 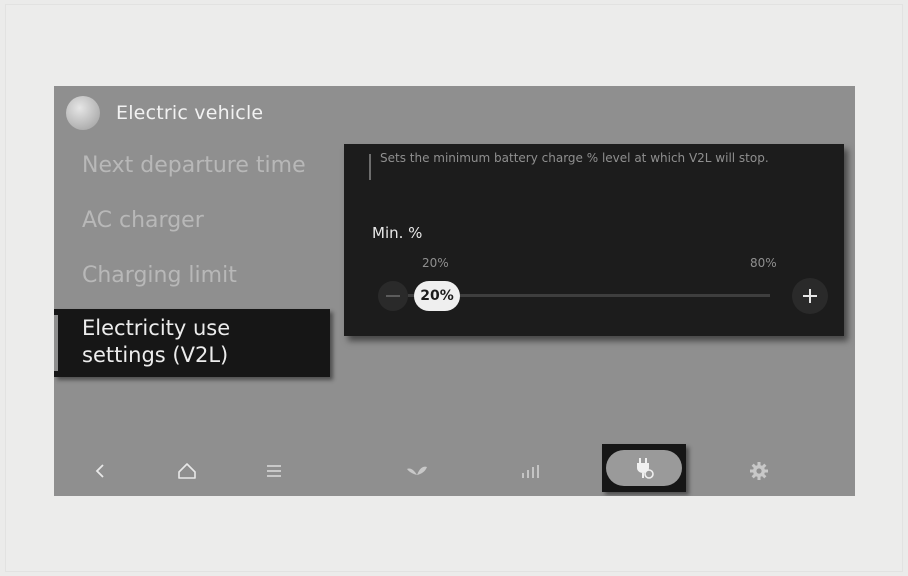 I want to click on energy-info-button, so click(x=530, y=471).